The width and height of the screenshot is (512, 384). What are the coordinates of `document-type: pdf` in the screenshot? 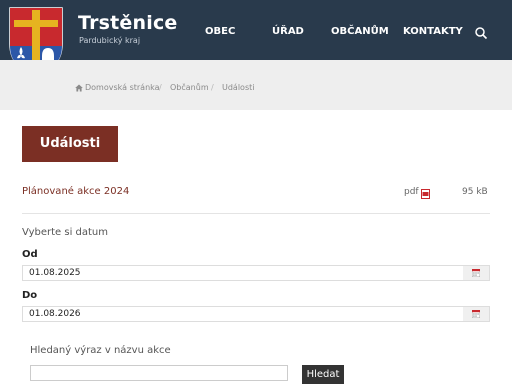 It's located at (411, 192).